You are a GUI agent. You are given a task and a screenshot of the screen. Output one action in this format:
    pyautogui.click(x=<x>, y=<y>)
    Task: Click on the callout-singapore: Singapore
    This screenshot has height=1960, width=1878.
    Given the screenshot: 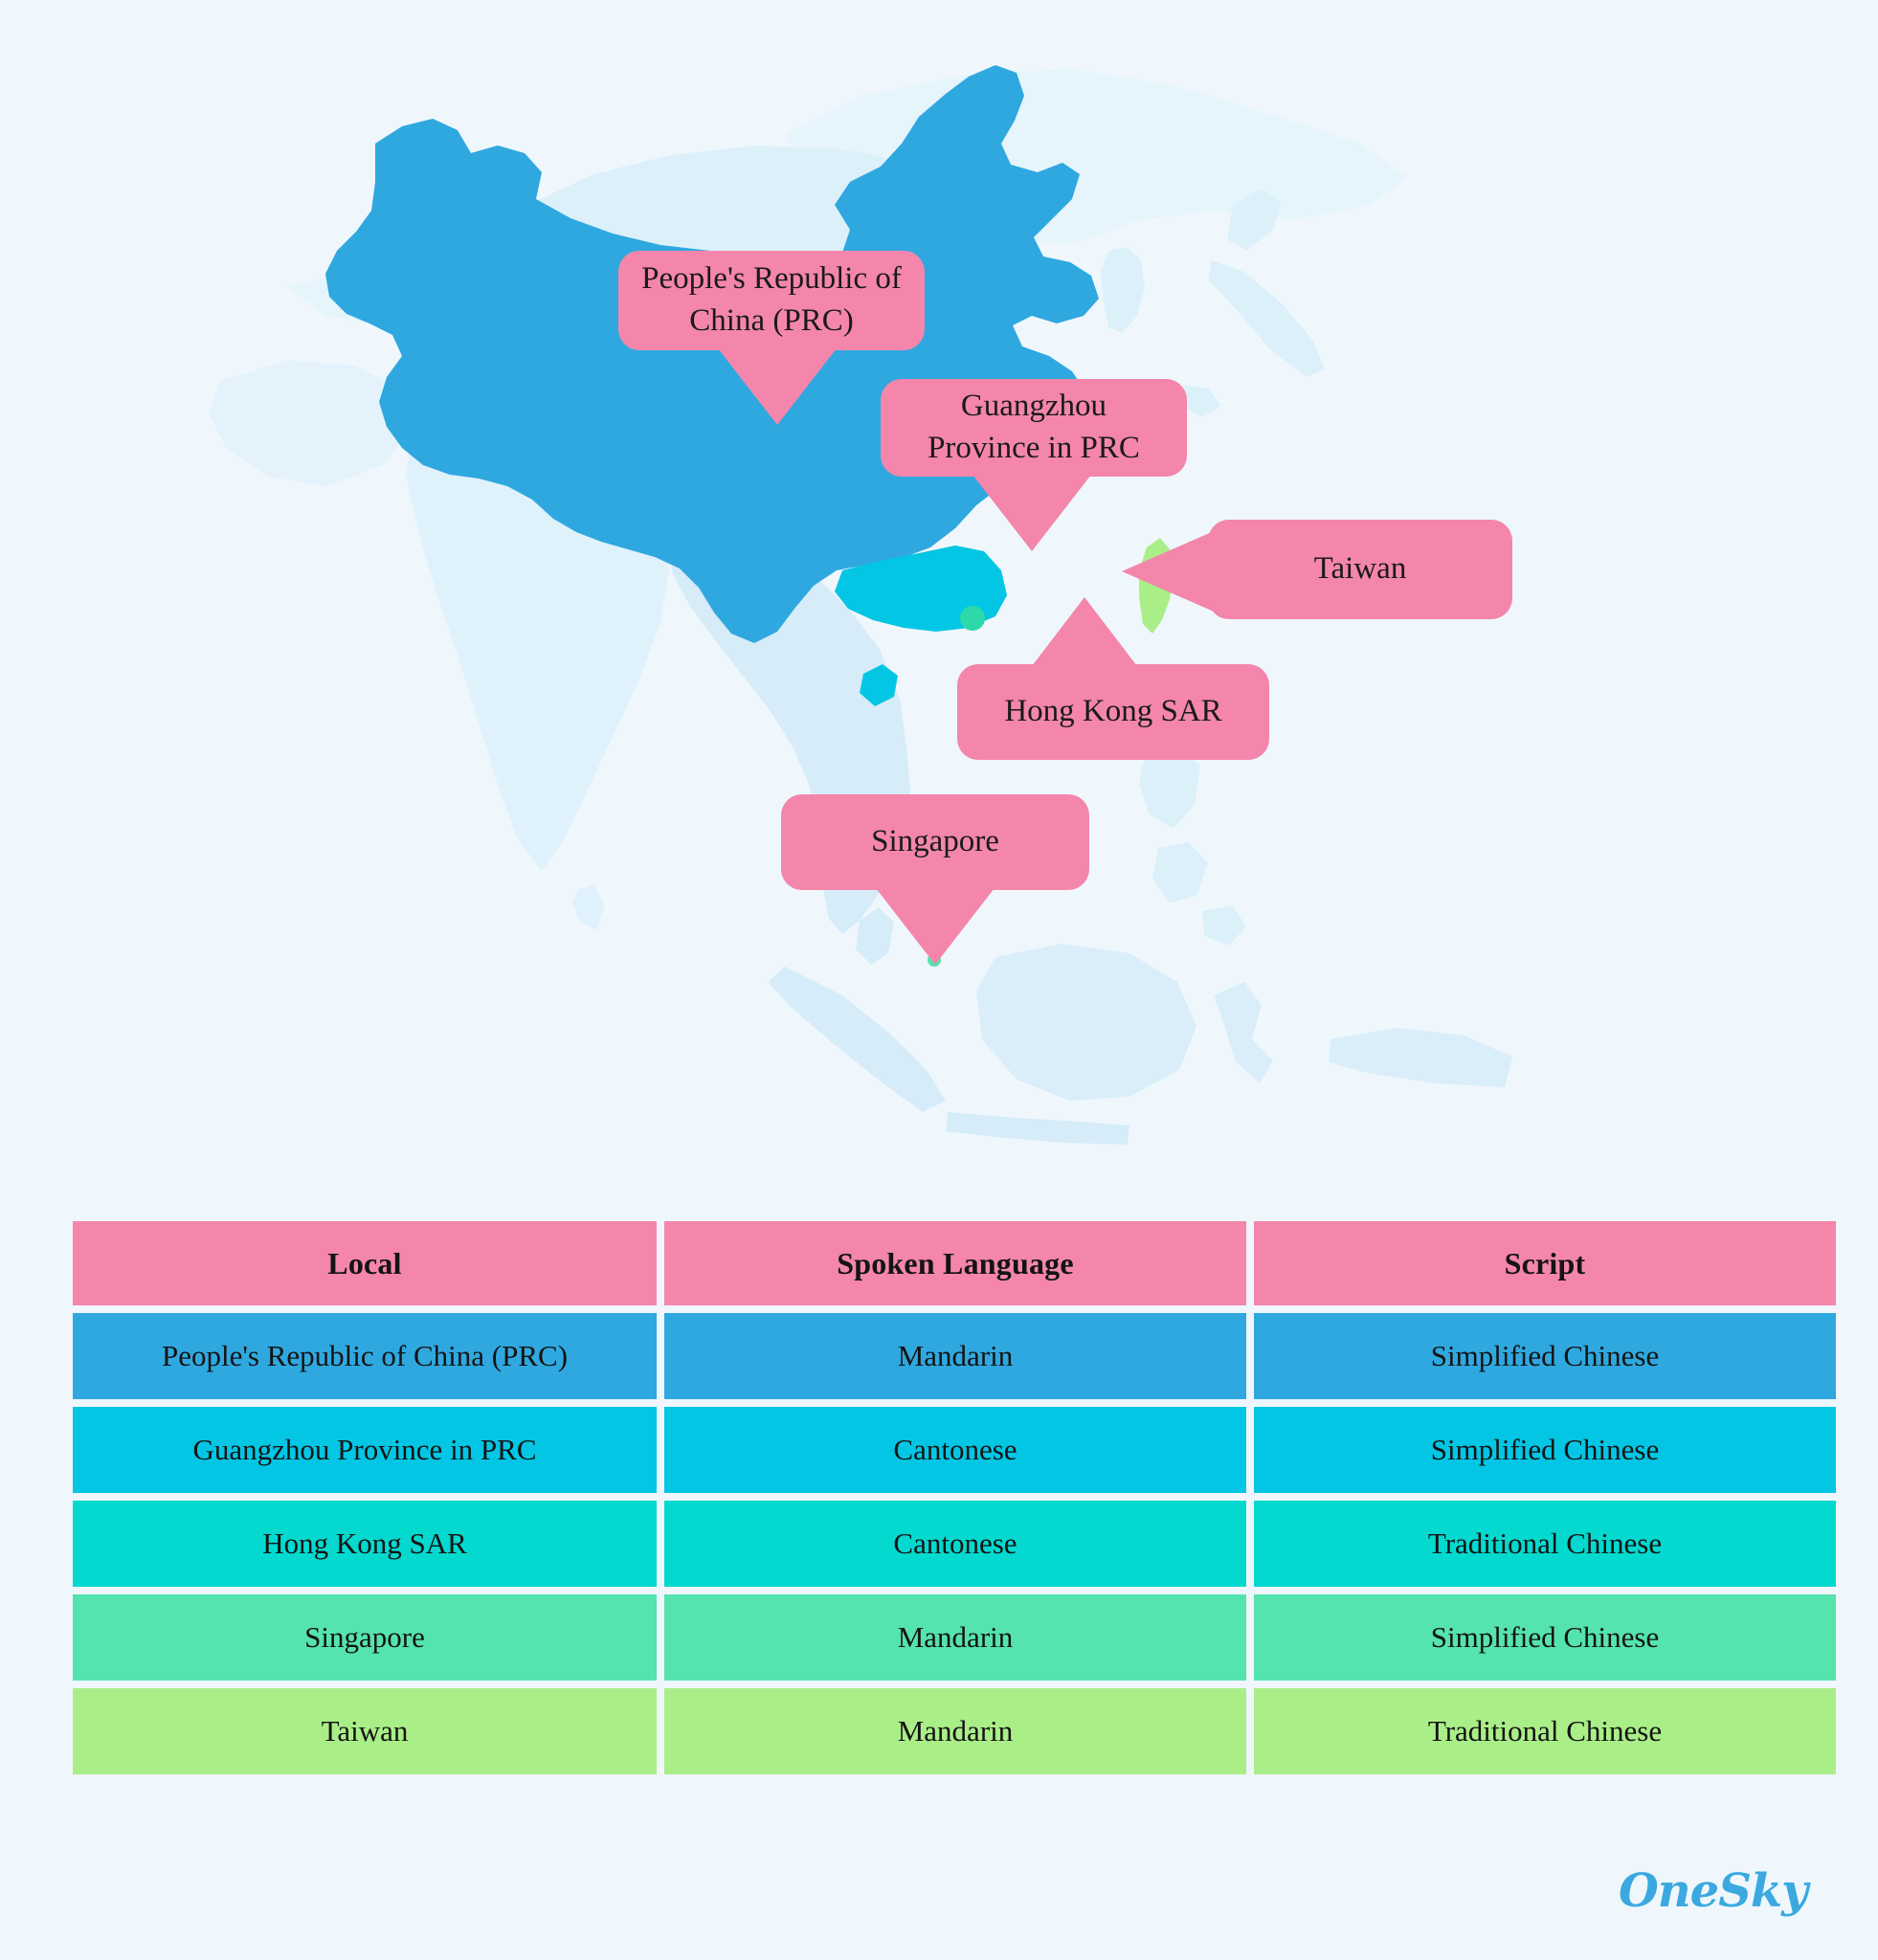 What is the action you would take?
    pyautogui.click(x=935, y=842)
    